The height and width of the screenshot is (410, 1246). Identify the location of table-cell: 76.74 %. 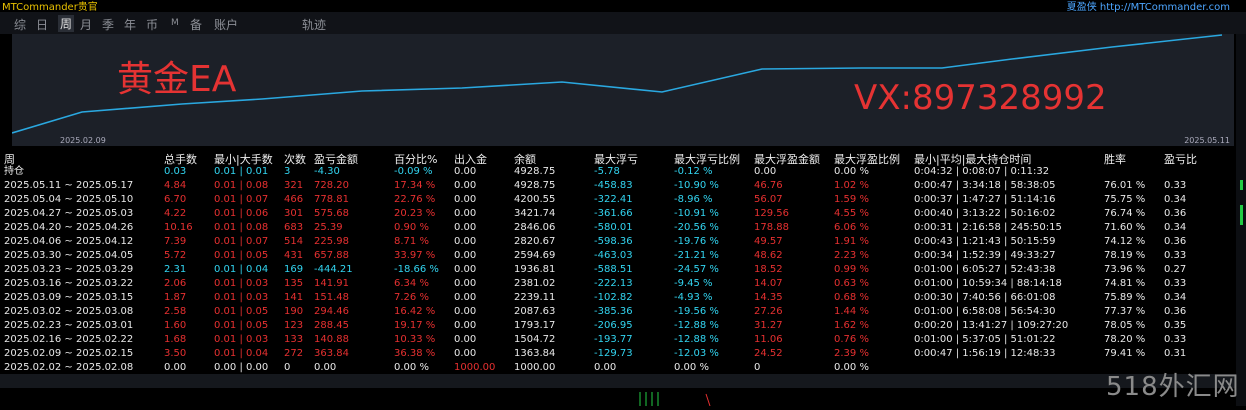
(1125, 213).